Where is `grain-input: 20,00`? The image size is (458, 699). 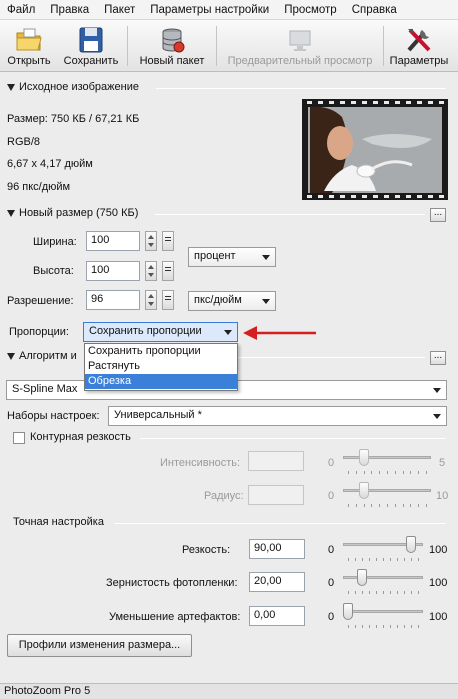 grain-input: 20,00 is located at coordinates (277, 582).